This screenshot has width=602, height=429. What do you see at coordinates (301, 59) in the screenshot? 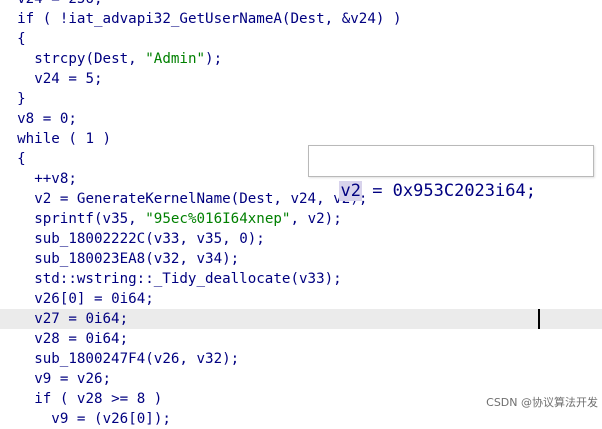
I see `code-line: strcpy(Dest, "Admin");` at bounding box center [301, 59].